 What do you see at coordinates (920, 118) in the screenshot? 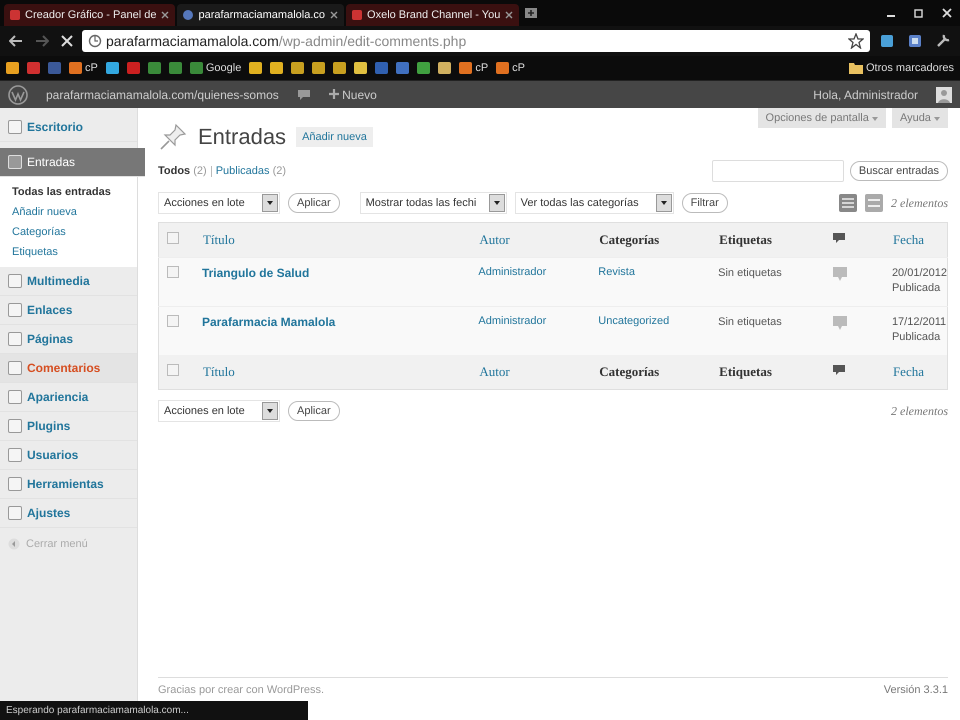
I see `screen-options-tab: Ayuda` at bounding box center [920, 118].